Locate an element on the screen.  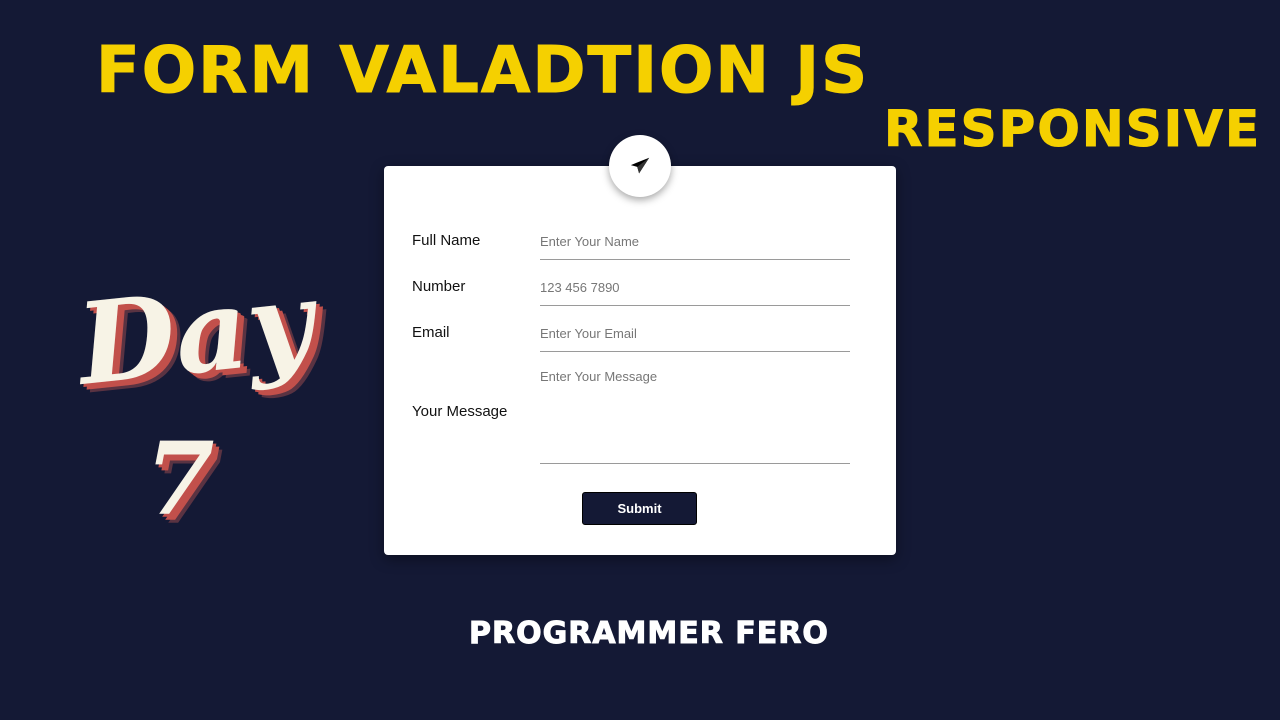
day-label: Day is located at coordinates (195, 333).